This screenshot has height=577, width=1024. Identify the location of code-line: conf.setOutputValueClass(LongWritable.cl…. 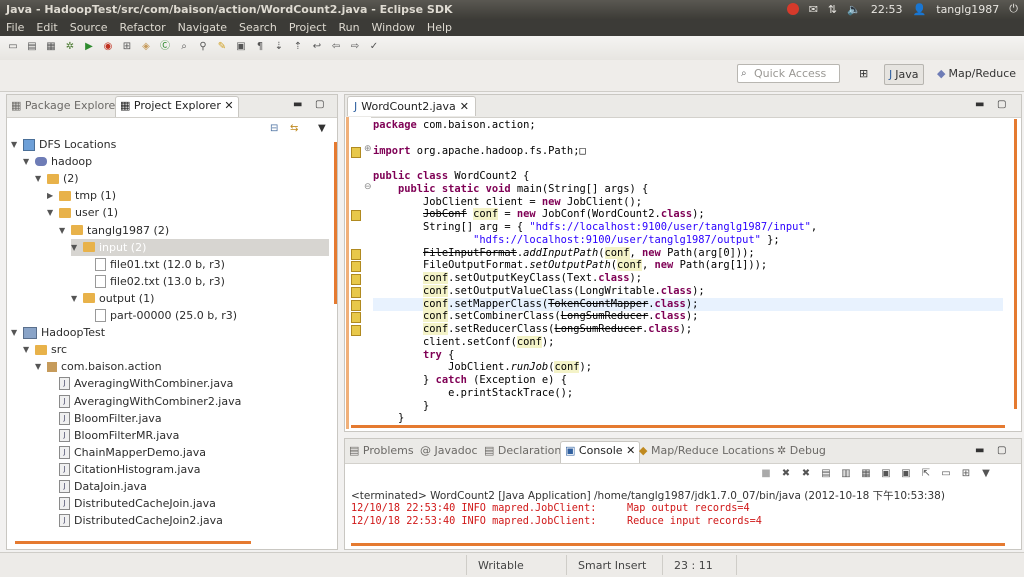
(539, 291).